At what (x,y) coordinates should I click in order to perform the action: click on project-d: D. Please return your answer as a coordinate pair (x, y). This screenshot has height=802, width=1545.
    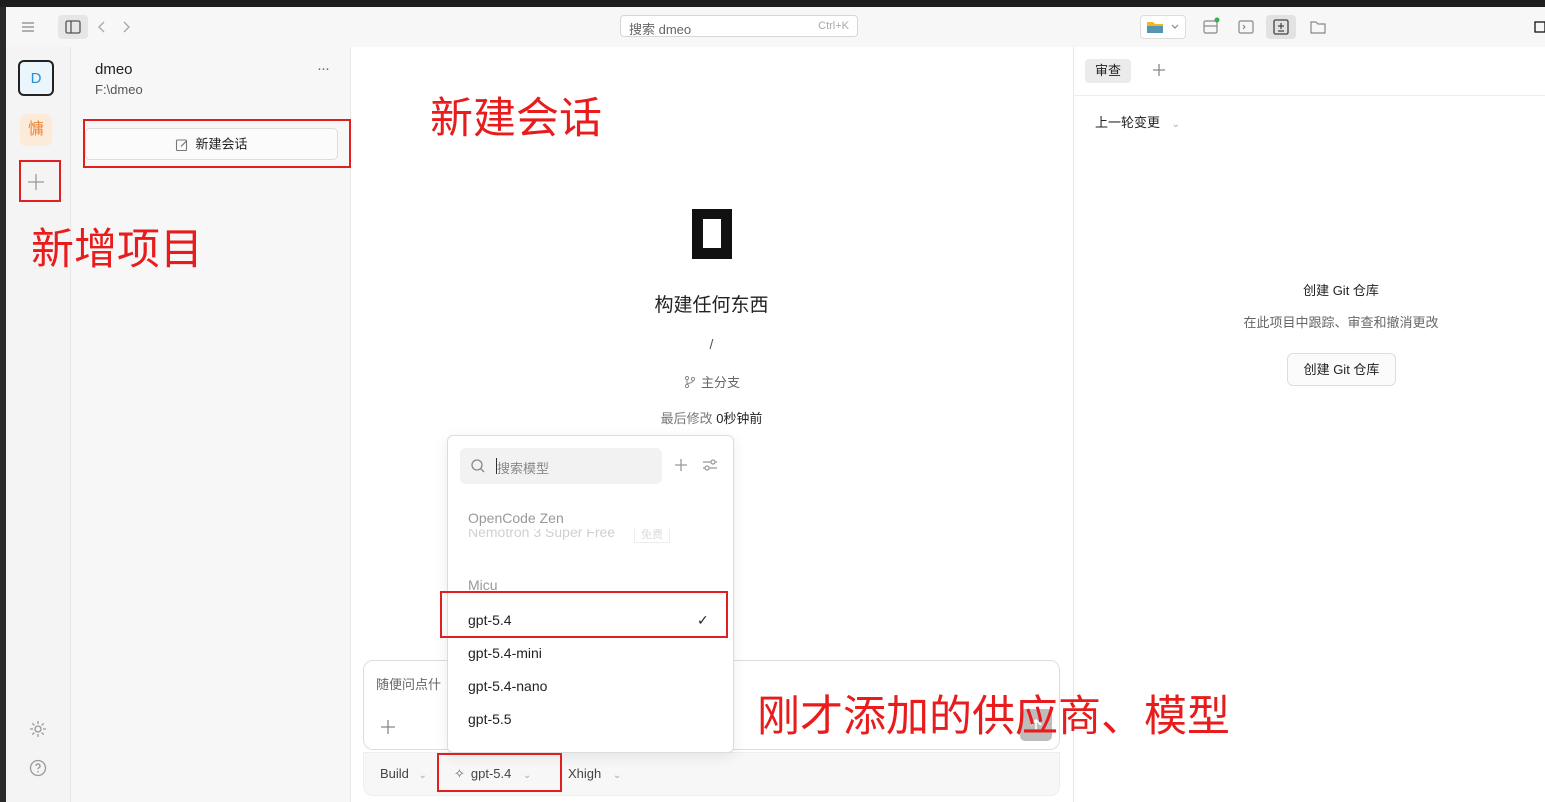
    Looking at the image, I should click on (36, 78).